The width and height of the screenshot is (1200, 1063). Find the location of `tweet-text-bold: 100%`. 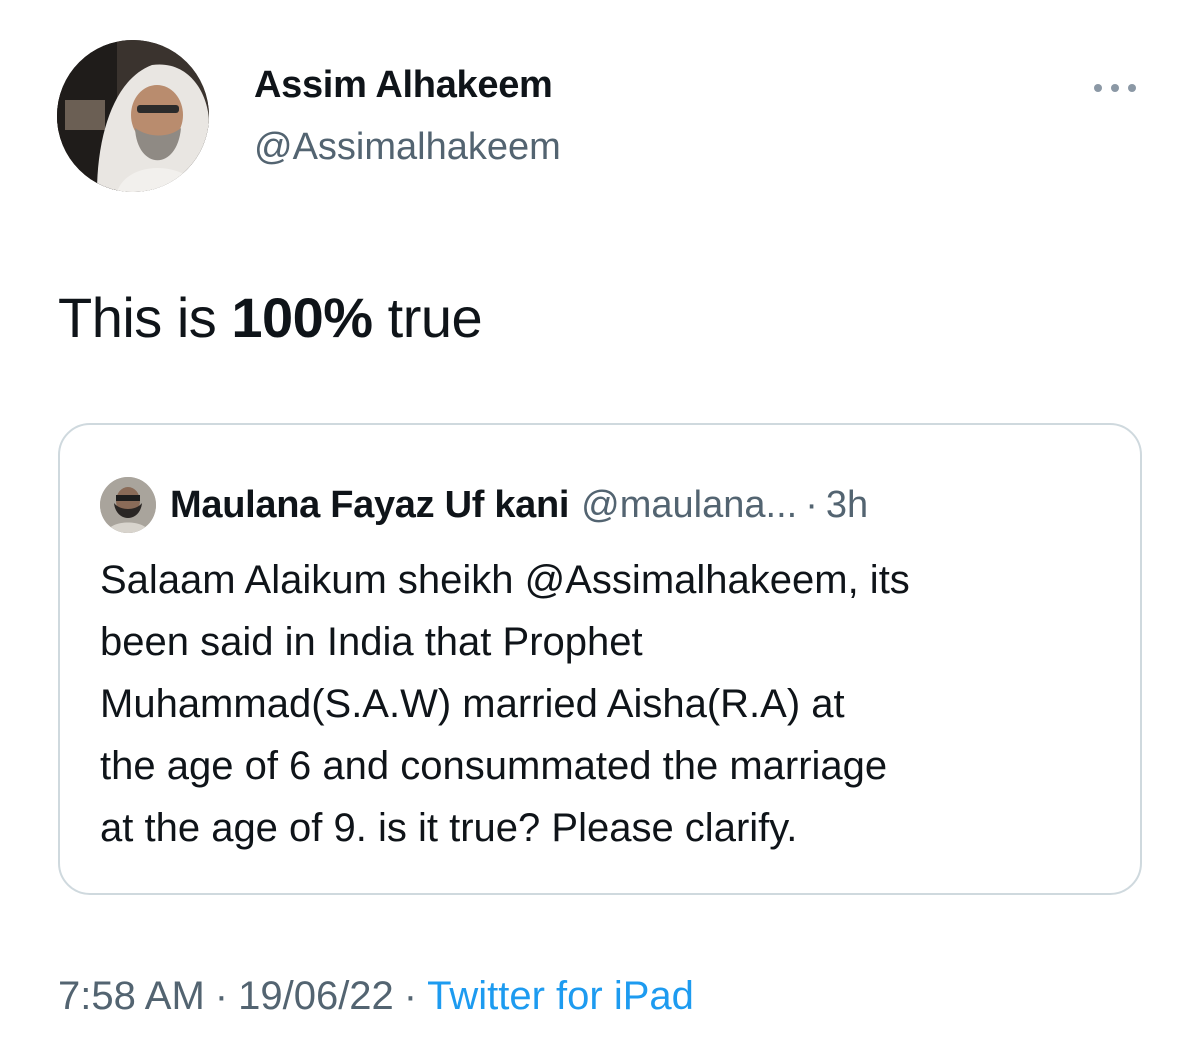

tweet-text-bold: 100% is located at coordinates (302, 317).